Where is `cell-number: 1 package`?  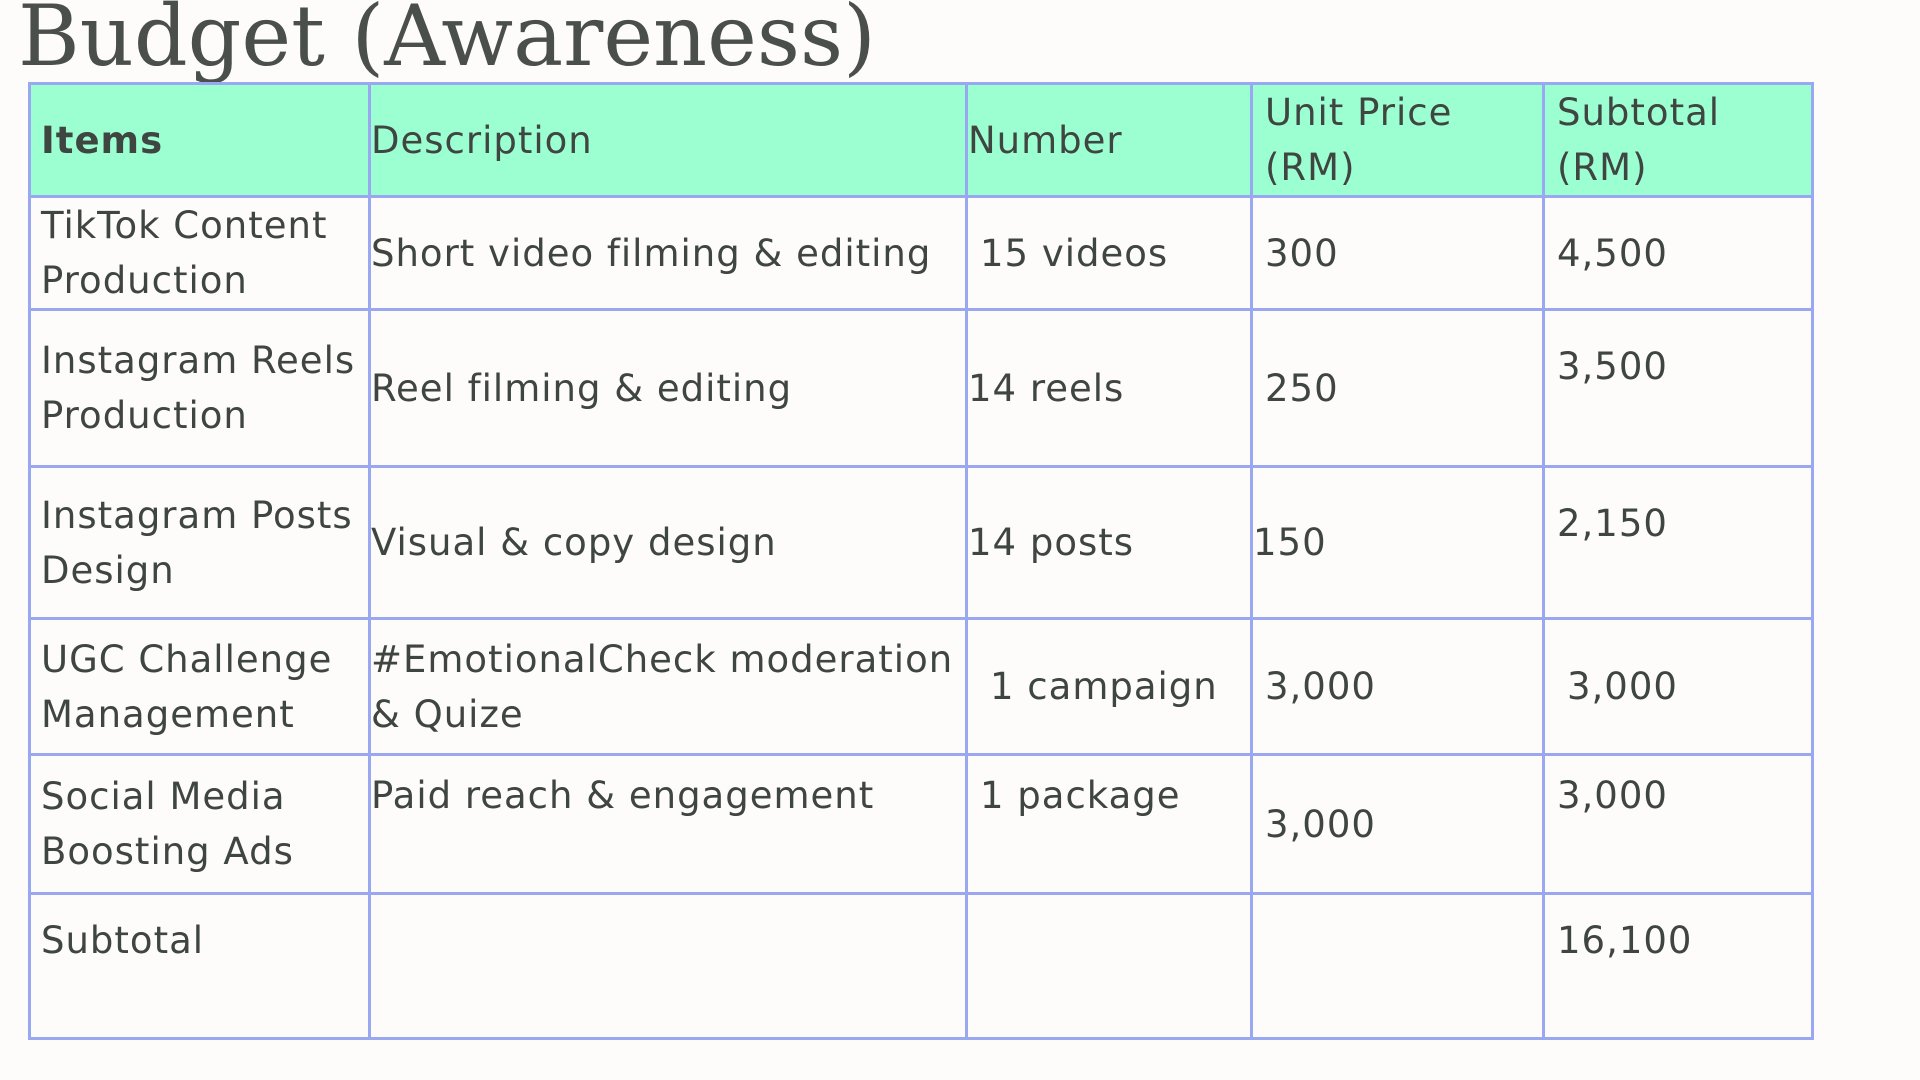
cell-number: 1 package is located at coordinates (1109, 824).